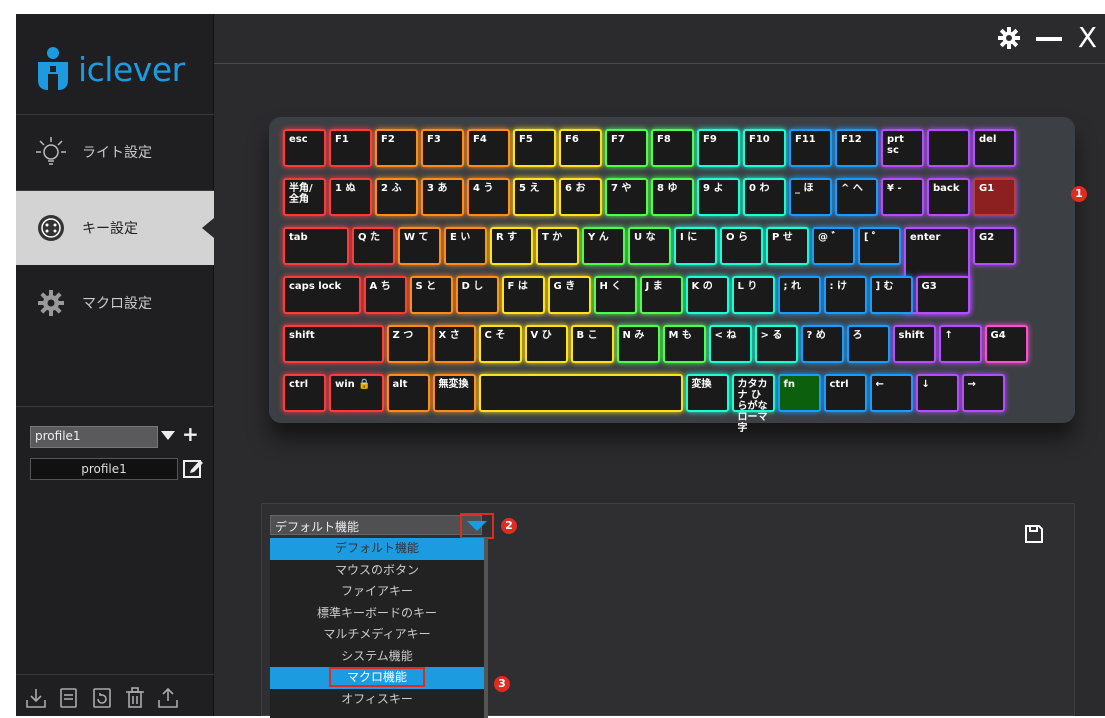 The image size is (1105, 718). Describe the element at coordinates (592, 344) in the screenshot. I see `key-b: B こ` at that location.